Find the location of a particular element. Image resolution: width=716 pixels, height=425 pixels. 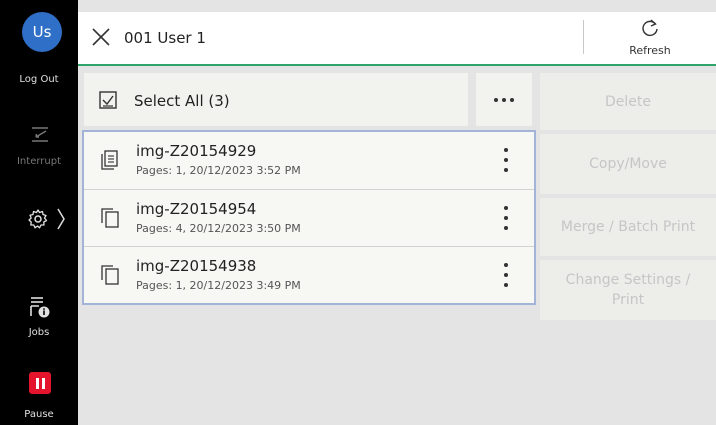

checkbox-checked-icon is located at coordinates (108, 100).